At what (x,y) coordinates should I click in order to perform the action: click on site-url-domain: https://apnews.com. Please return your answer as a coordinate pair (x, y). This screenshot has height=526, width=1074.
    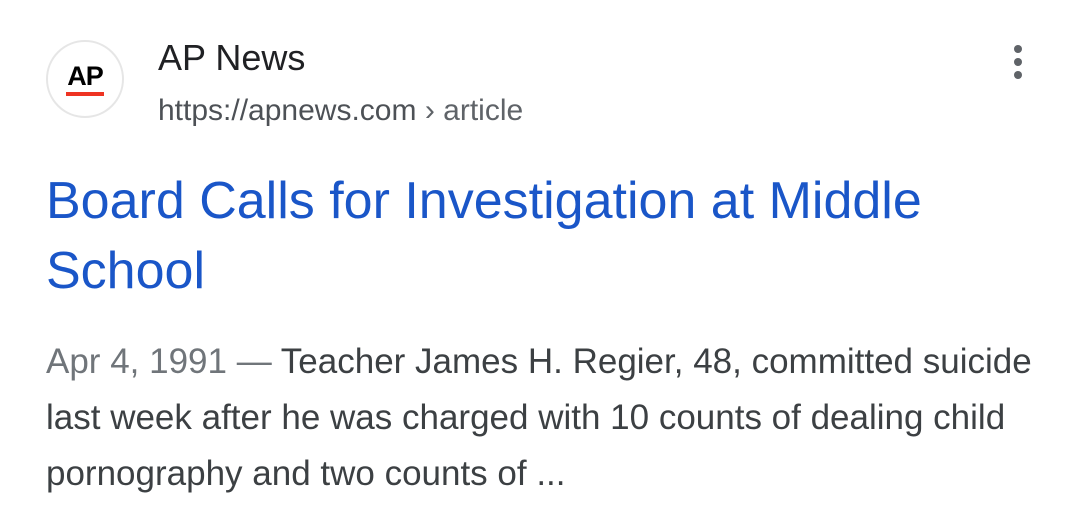
    Looking at the image, I should click on (287, 110).